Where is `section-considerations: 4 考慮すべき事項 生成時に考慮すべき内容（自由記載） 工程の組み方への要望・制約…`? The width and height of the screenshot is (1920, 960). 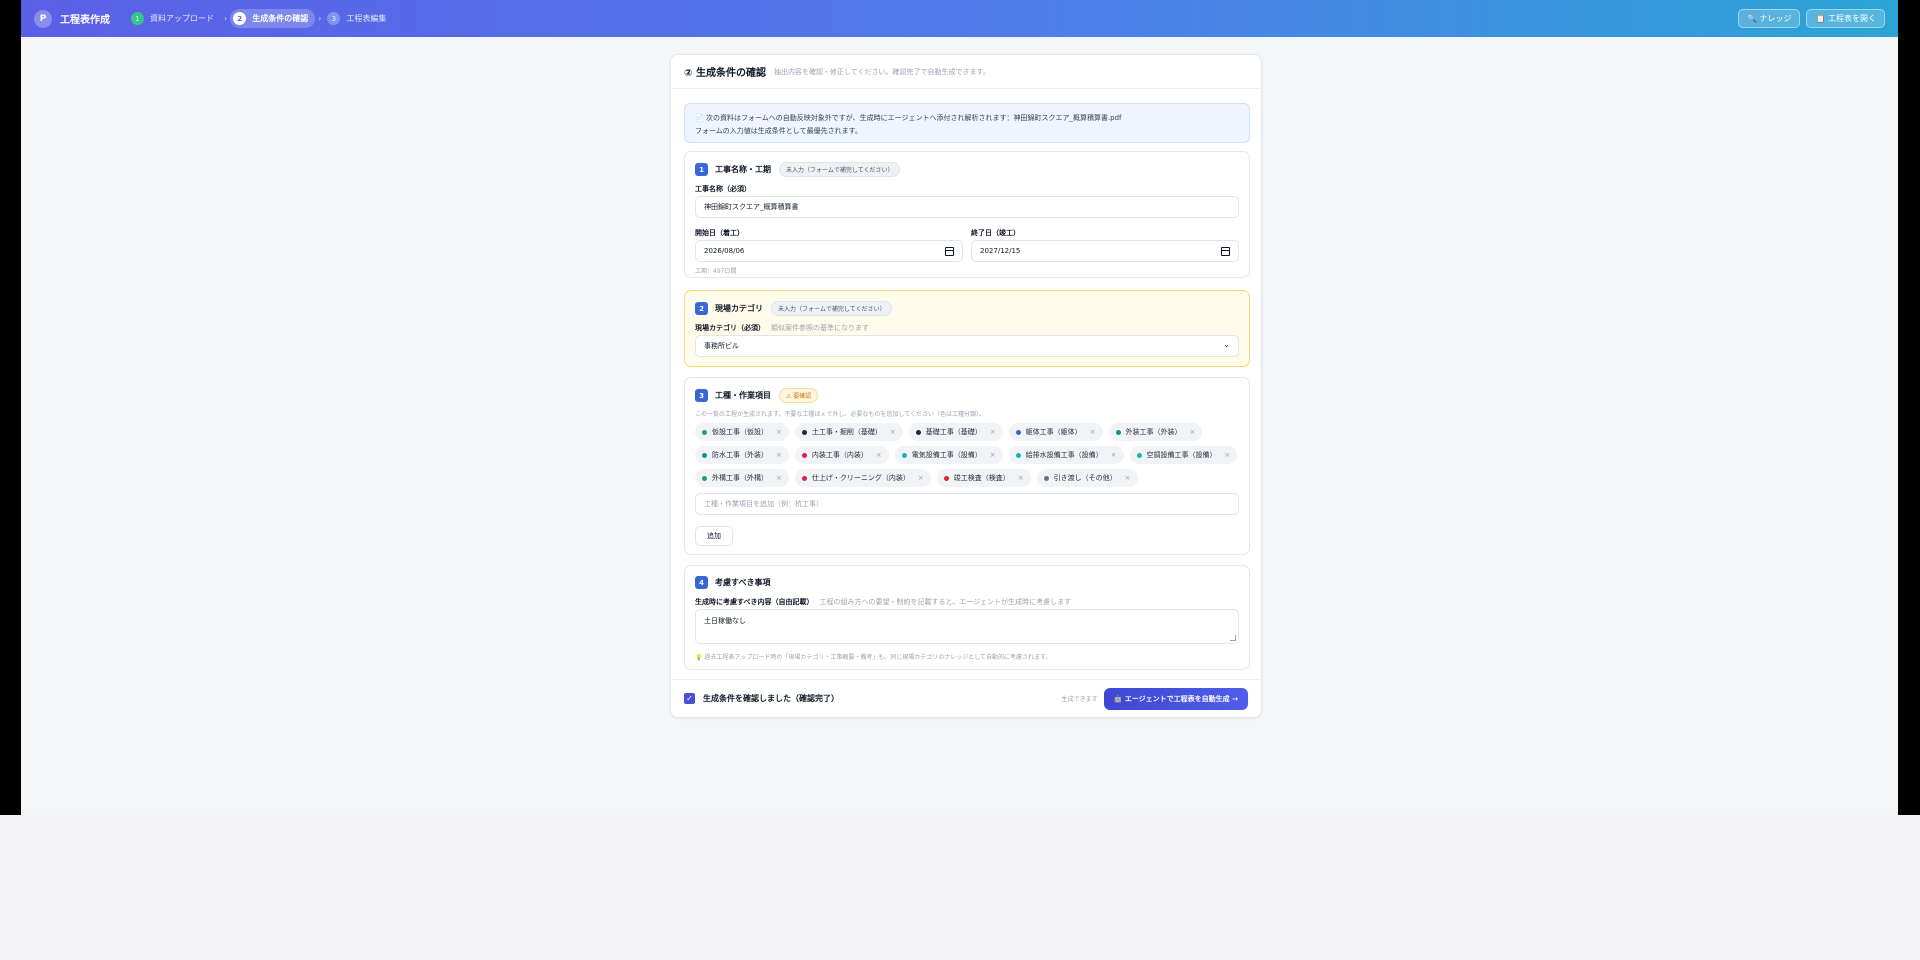 section-considerations: 4 考慮すべき事項 生成時に考慮すべき内容（自由記載） 工程の組み方への要望・制約… is located at coordinates (967, 617).